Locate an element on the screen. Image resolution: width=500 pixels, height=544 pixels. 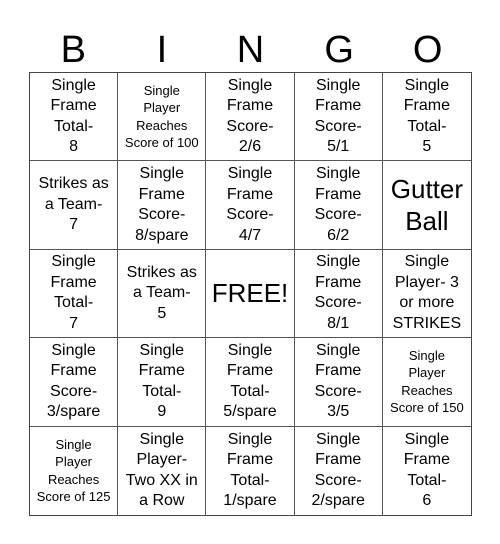
bingo-cell: Single Frame Score- 2/6 is located at coordinates (250, 117).